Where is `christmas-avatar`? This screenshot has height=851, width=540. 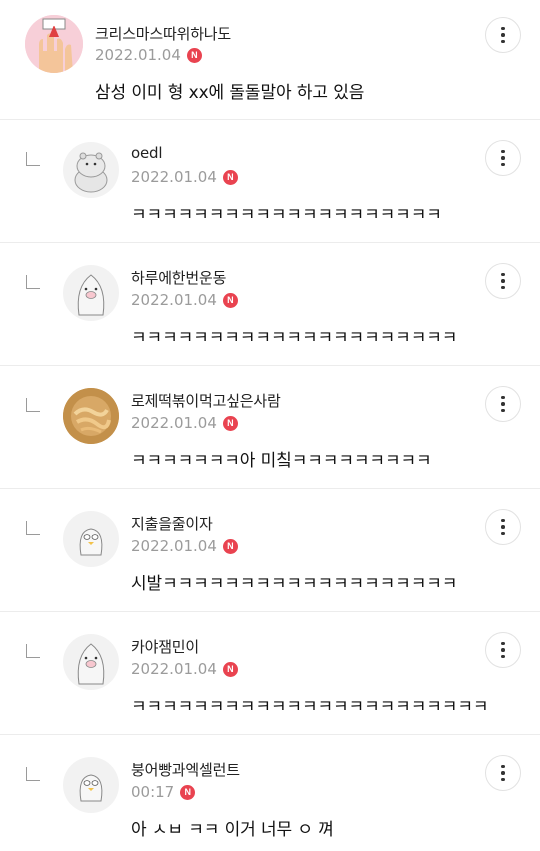 christmas-avatar is located at coordinates (54, 44).